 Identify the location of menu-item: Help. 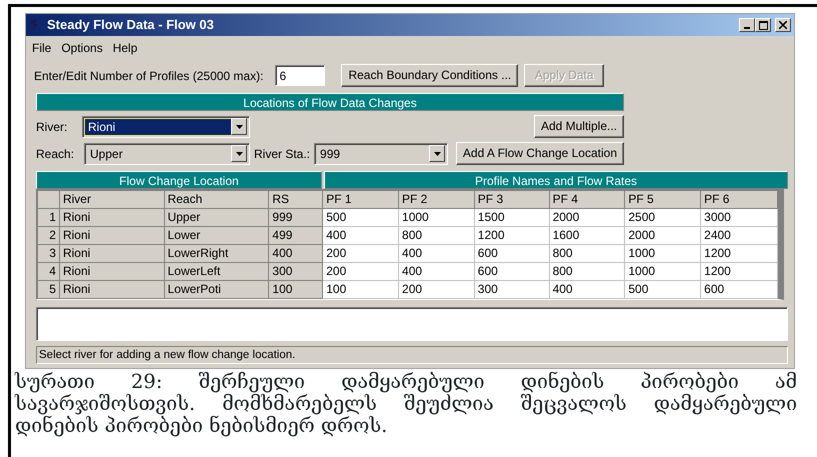
(125, 48).